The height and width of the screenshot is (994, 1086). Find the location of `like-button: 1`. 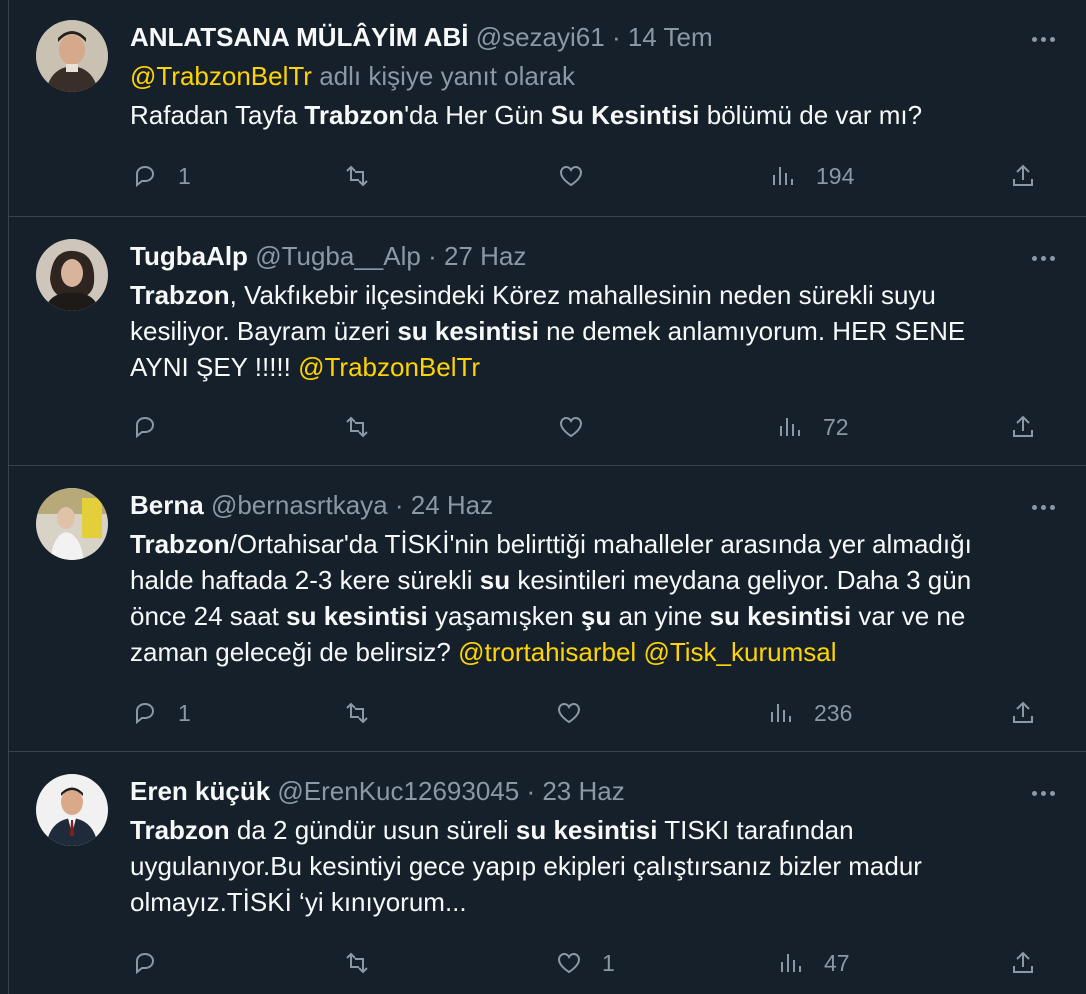

like-button: 1 is located at coordinates (584, 963).